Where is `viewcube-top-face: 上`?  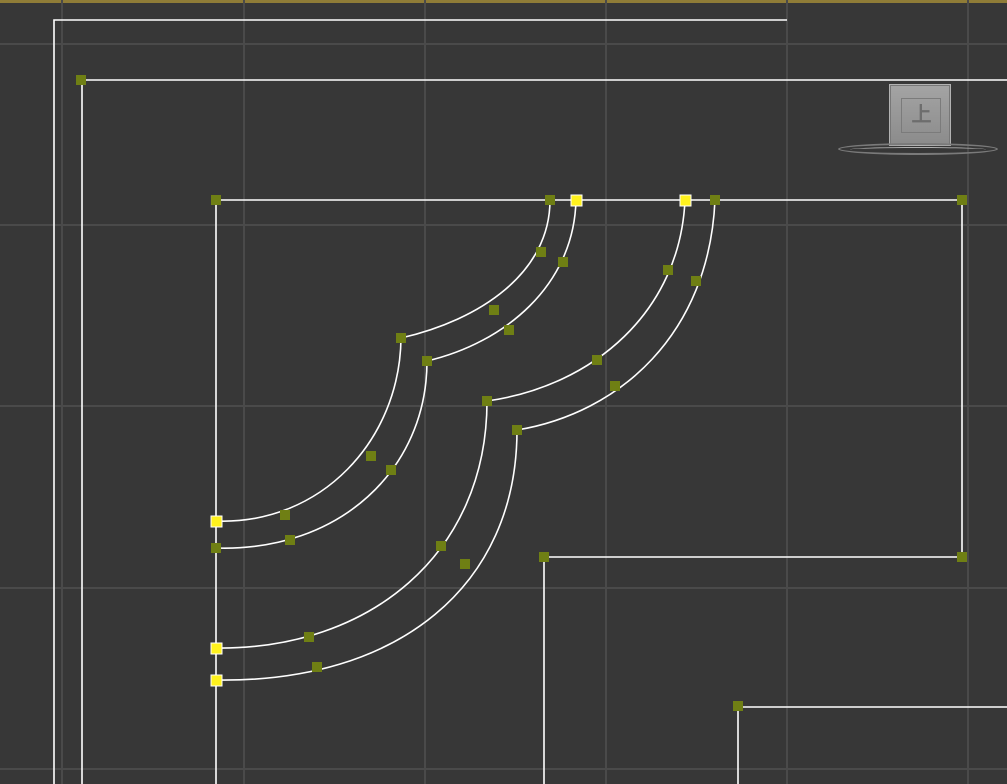 viewcube-top-face: 上 is located at coordinates (920, 115).